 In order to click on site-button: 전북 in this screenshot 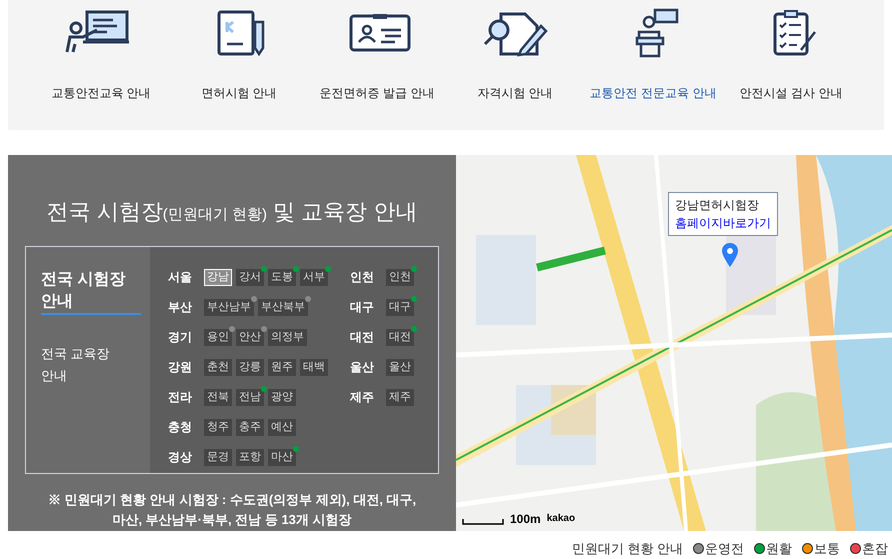, I will do `click(218, 397)`.